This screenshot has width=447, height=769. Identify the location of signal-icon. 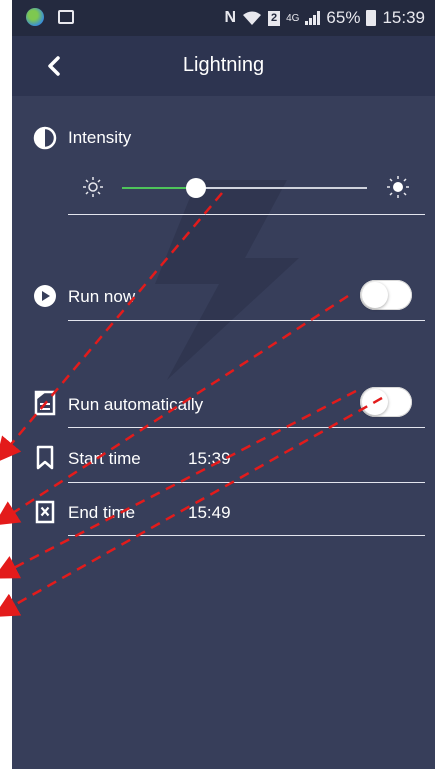
(313, 18).